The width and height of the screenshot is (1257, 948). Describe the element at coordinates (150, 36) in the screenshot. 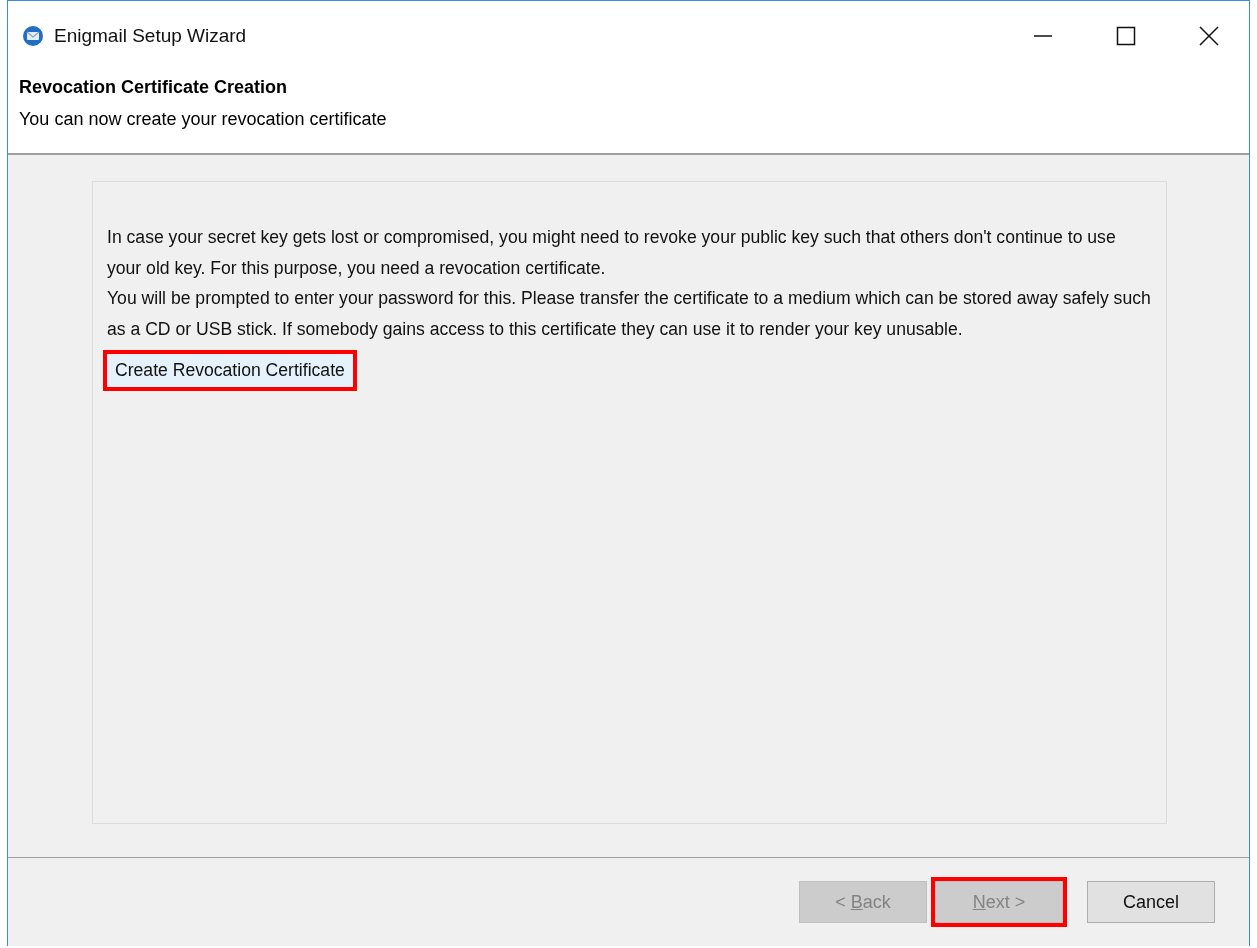

I see `window-title: Enigmail Setup Wizard` at that location.